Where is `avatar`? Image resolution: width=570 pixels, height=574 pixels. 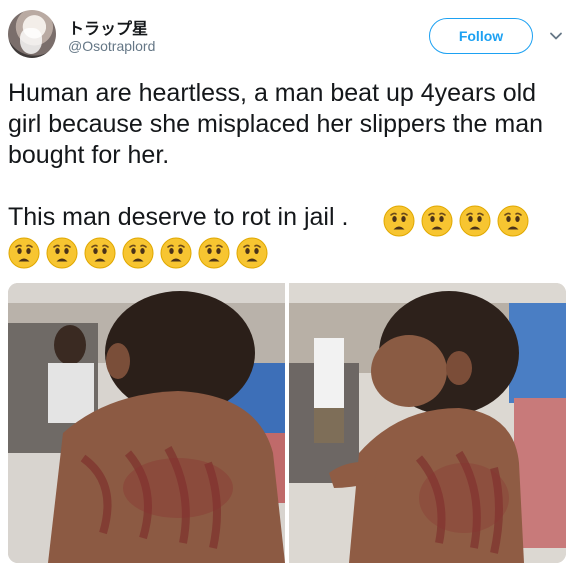
avatar is located at coordinates (32, 34).